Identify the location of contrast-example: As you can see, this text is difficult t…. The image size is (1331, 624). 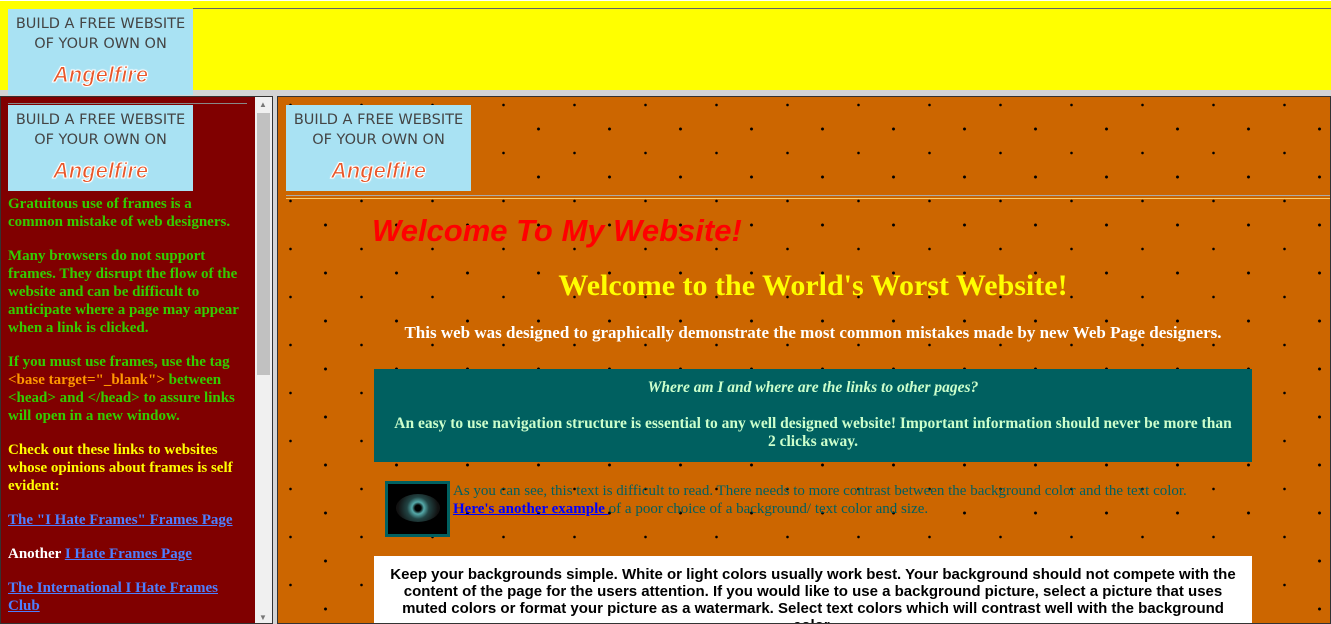
(820, 500).